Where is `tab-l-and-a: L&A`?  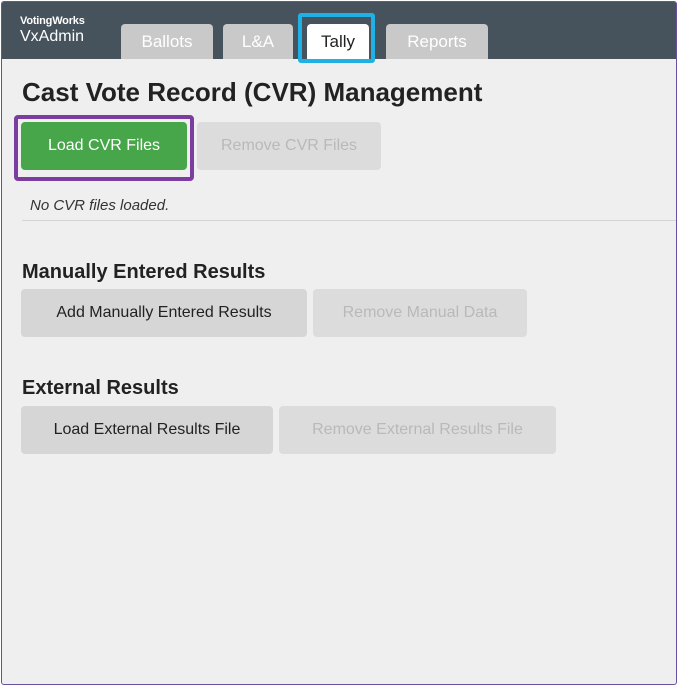 tab-l-and-a: L&A is located at coordinates (258, 41).